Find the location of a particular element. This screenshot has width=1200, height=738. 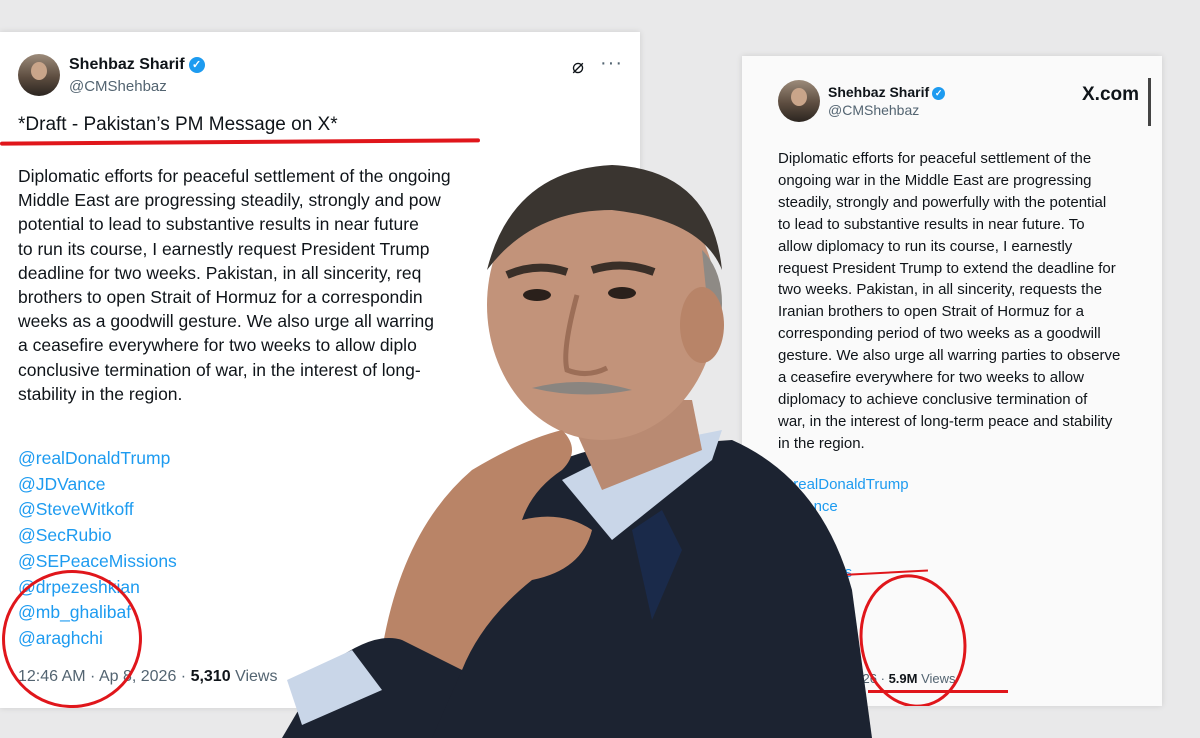

more-options-icon: ··· is located at coordinates (611, 63).